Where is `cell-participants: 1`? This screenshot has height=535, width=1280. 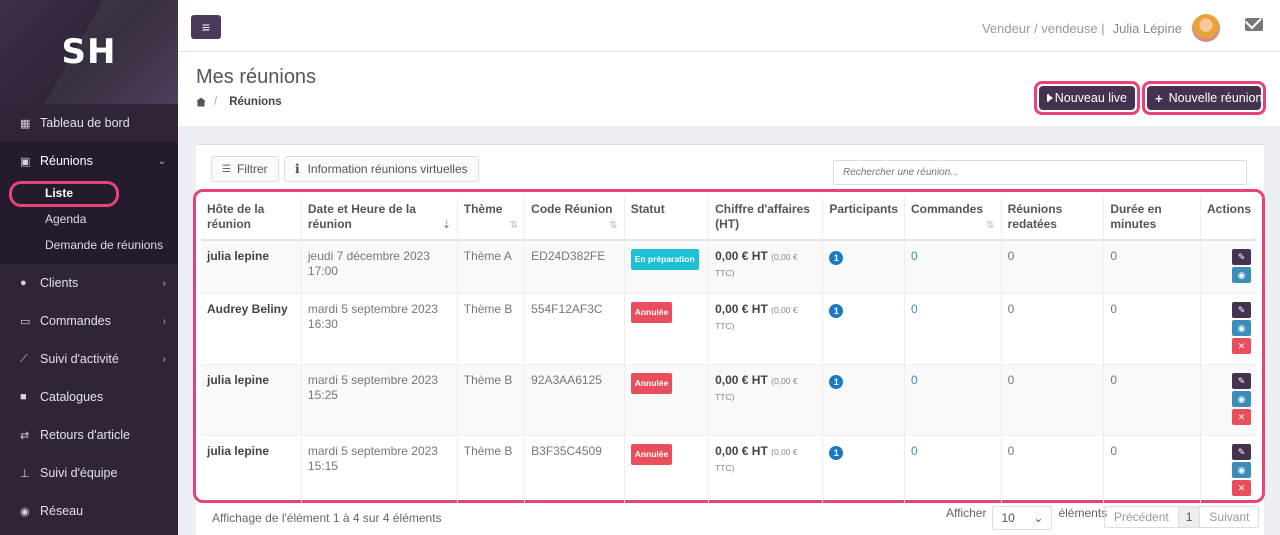 cell-participants: 1 is located at coordinates (864, 266).